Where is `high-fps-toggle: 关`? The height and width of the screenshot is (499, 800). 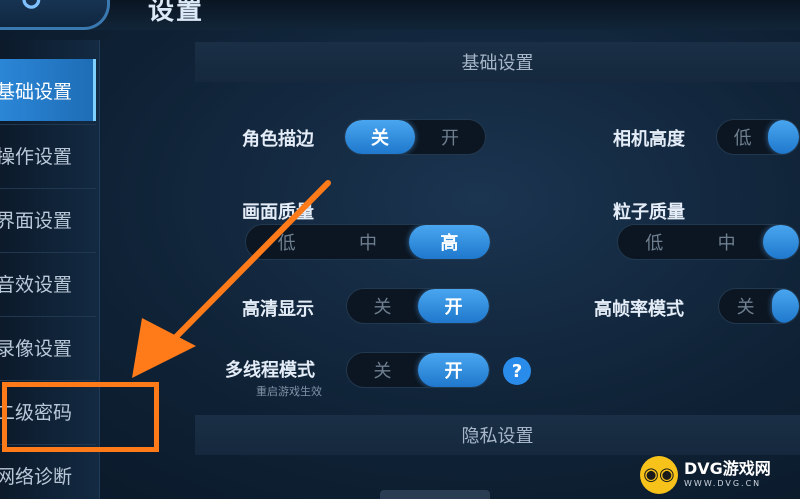
high-fps-toggle: 关 is located at coordinates (759, 306).